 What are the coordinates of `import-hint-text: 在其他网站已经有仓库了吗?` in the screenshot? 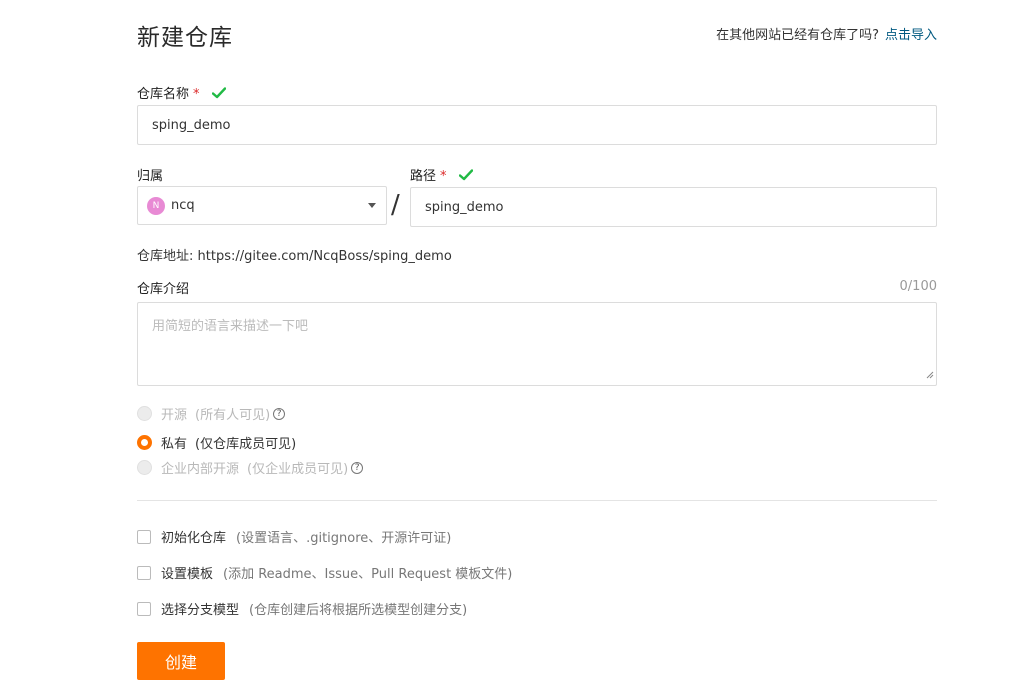 It's located at (797, 35).